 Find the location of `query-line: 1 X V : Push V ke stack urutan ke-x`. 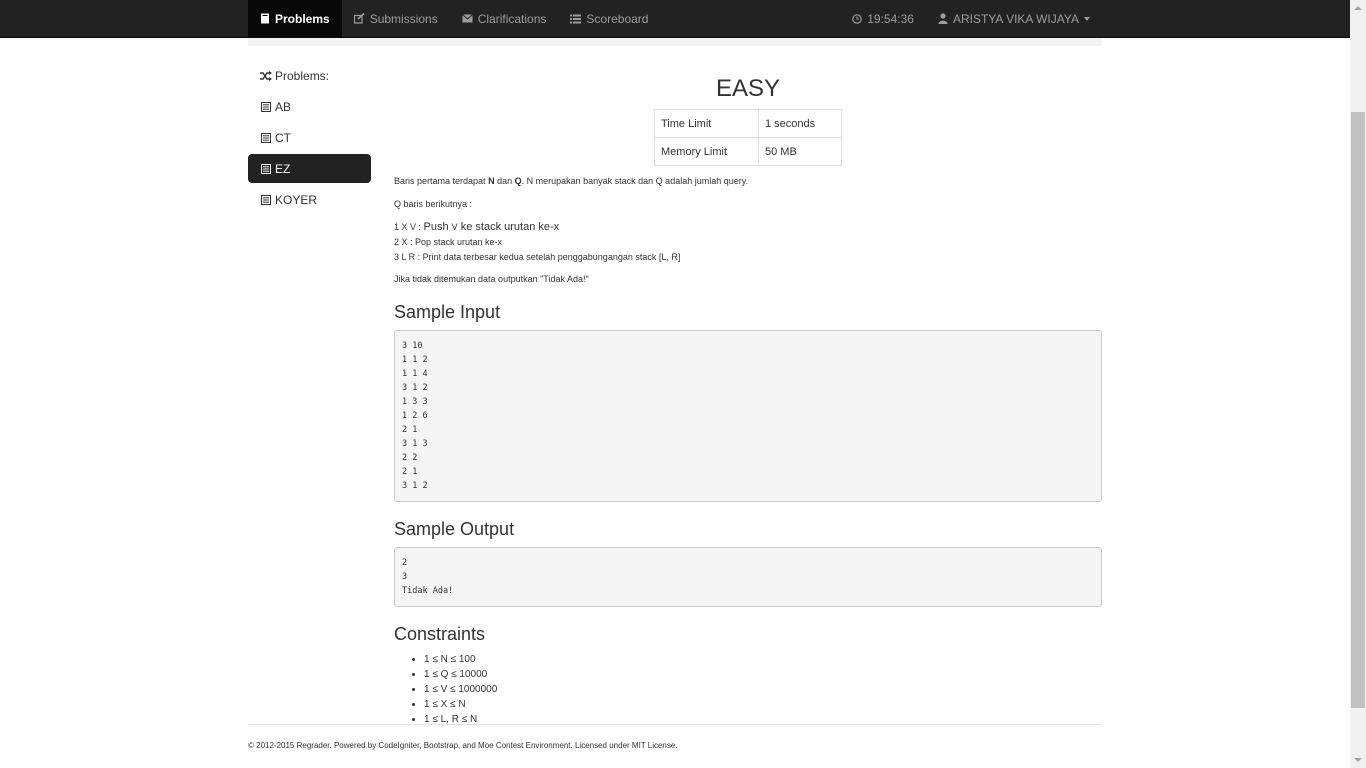

query-line: 1 X V : Push V ke stack urutan ke-x is located at coordinates (477, 227).